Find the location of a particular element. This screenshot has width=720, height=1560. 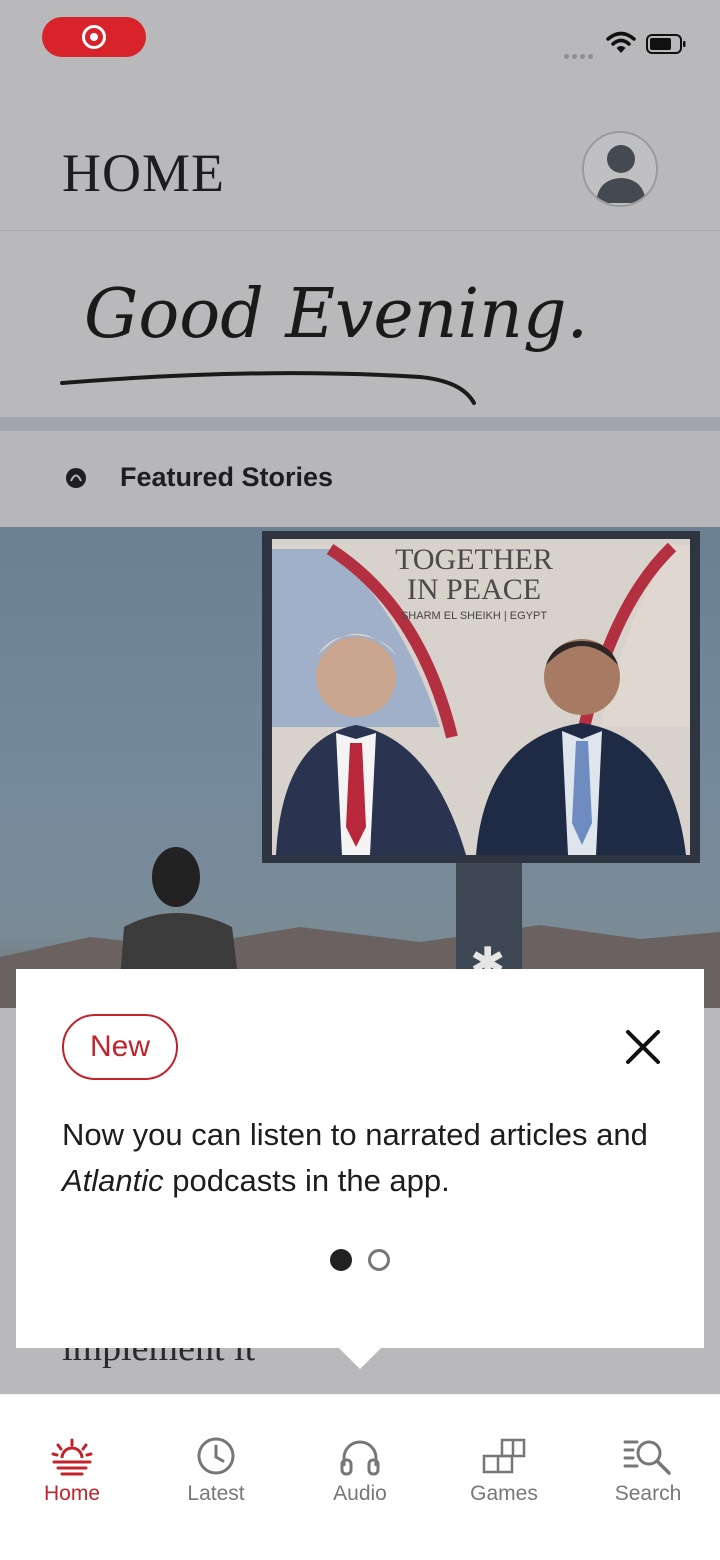

cellular-signal-icon is located at coordinates (581, 52).